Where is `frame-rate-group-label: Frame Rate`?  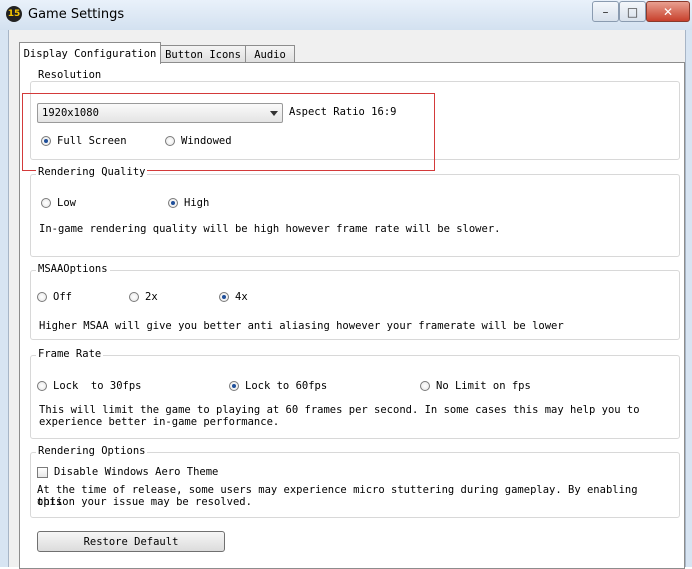 frame-rate-group-label: Frame Rate is located at coordinates (70, 354).